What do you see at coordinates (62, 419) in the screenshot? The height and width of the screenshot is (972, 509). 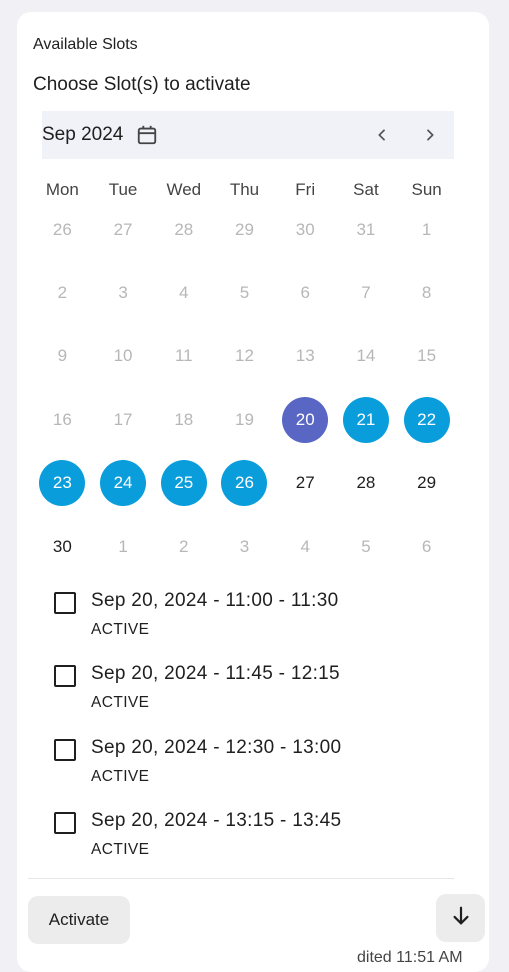 I see `calendar-day: 16` at bounding box center [62, 419].